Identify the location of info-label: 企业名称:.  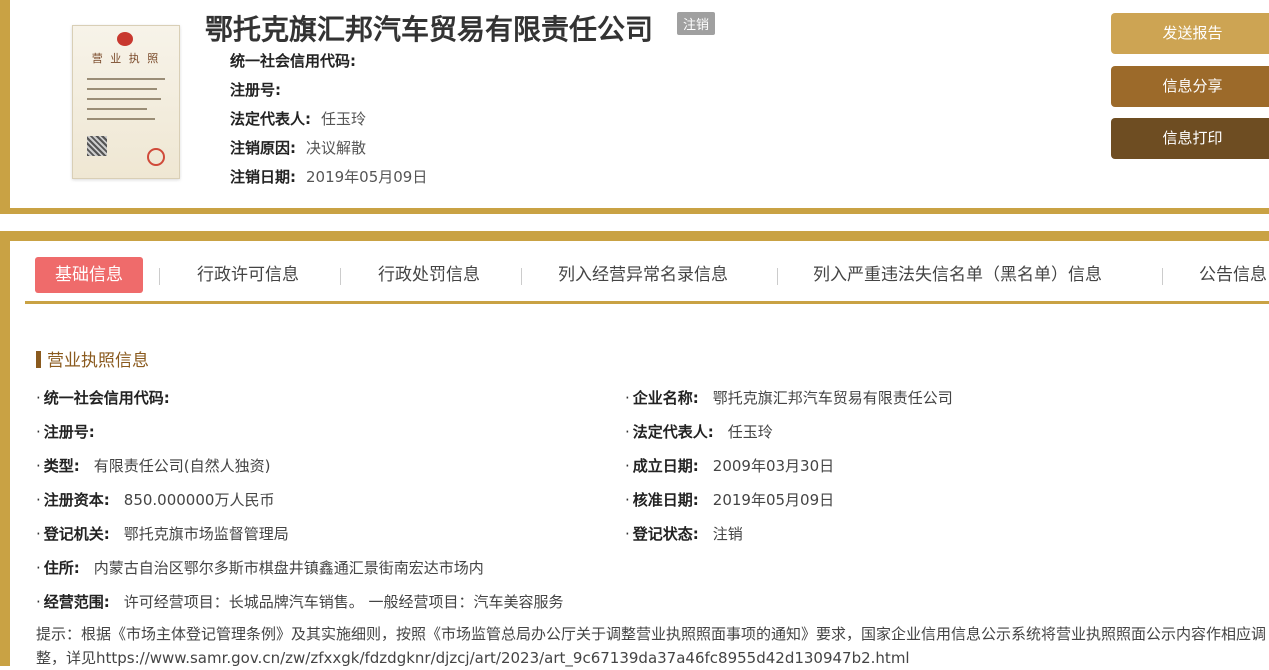
(665, 398).